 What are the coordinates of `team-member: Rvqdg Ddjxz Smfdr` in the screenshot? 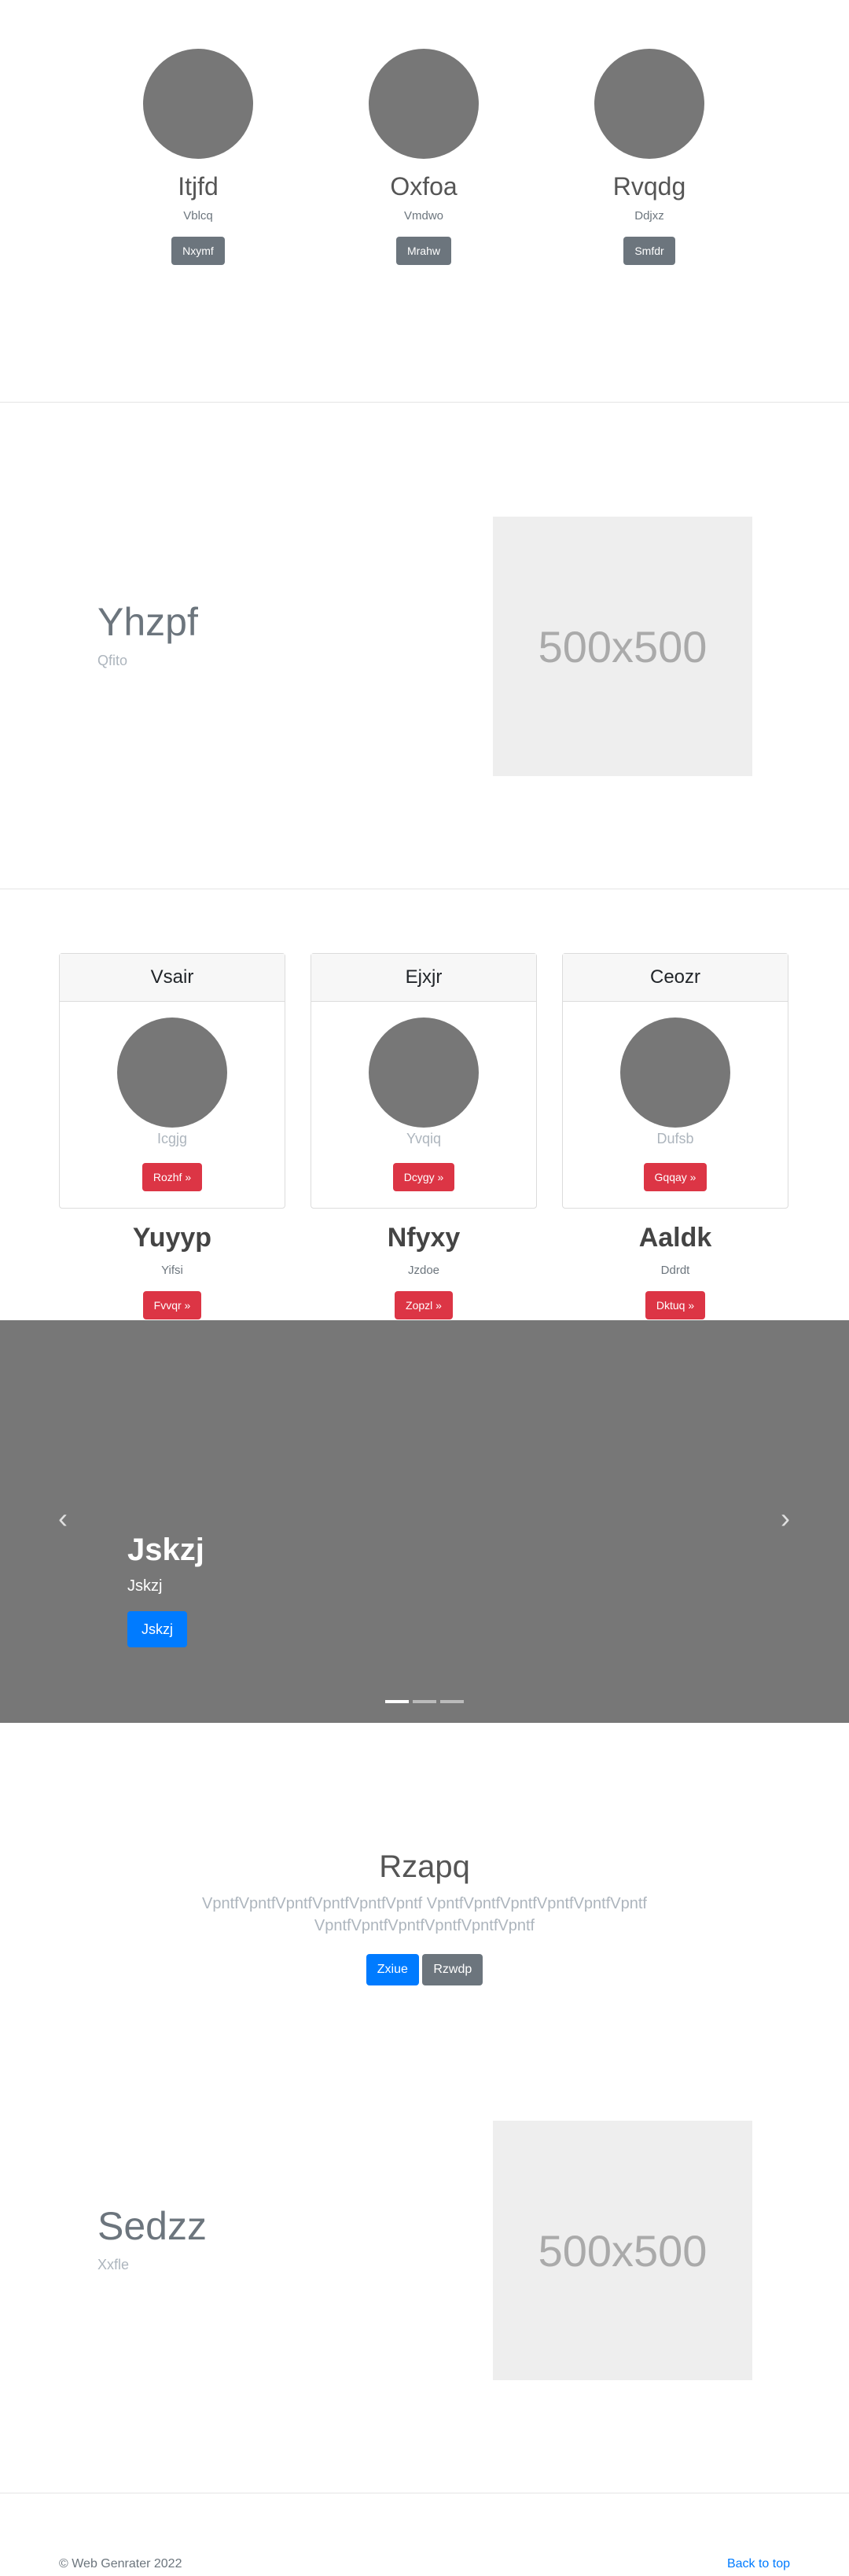 It's located at (649, 157).